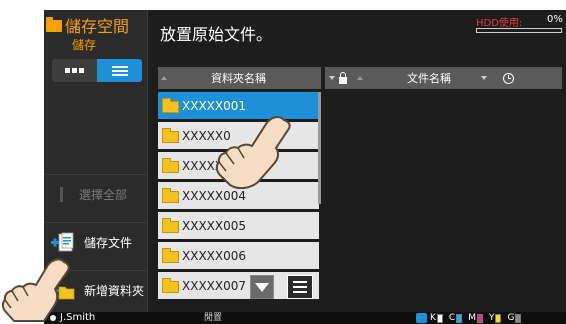  What do you see at coordinates (214, 255) in the screenshot?
I see `folder-name: XXXXX006` at bounding box center [214, 255].